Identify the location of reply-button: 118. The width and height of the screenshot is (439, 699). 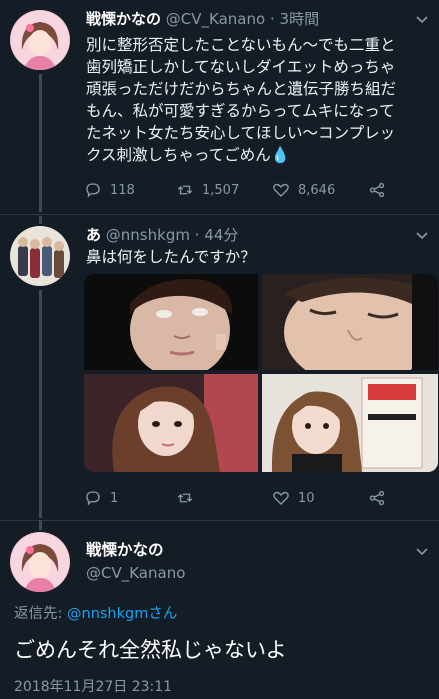
(109, 190).